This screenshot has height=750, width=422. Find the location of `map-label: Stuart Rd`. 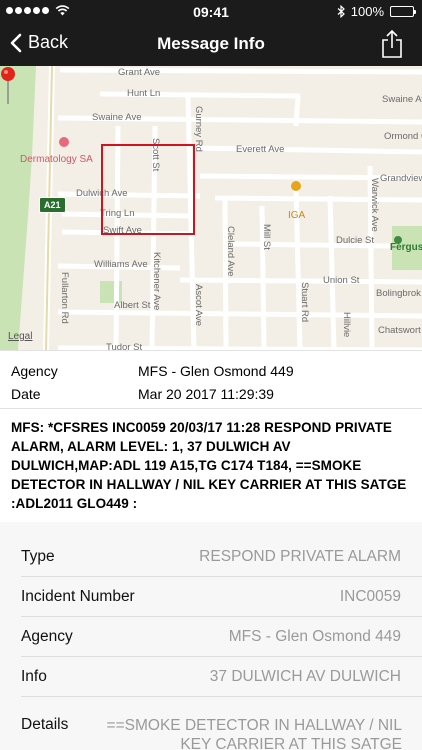

map-label: Stuart Rd is located at coordinates (304, 302).